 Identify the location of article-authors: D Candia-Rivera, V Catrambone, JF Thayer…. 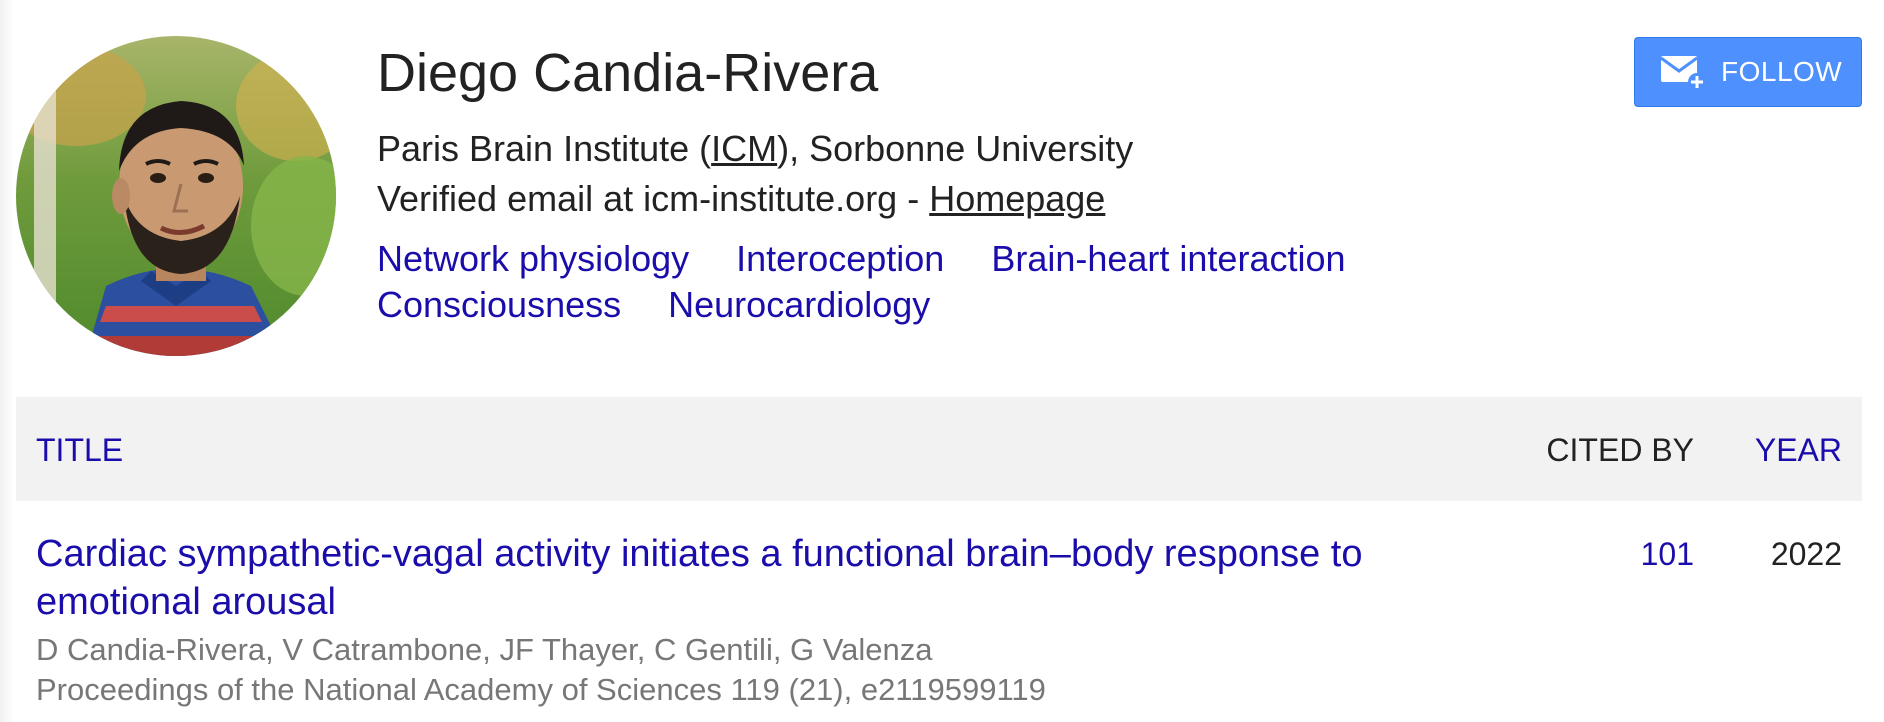
(484, 649).